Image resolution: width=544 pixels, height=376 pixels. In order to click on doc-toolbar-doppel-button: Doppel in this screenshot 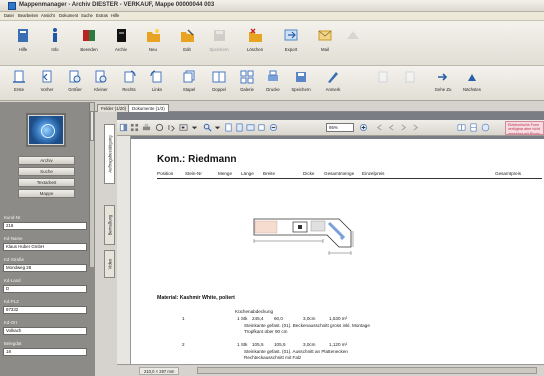, I will do `click(219, 79)`.